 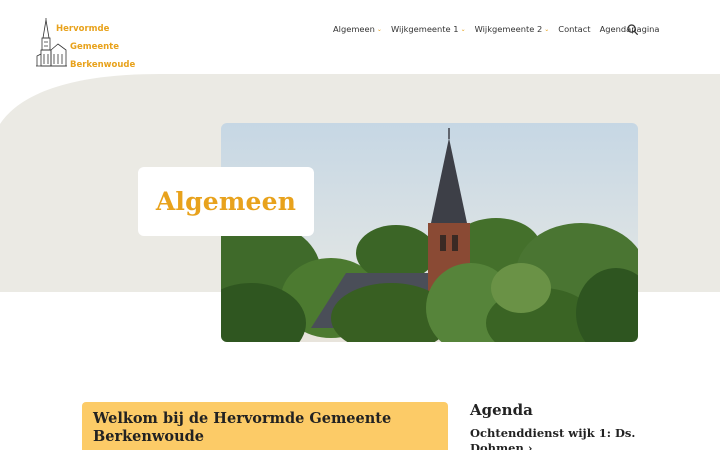 I want to click on nav-item-wijkgemeente-2: Wijkgemeente 2 ⌄, so click(x=512, y=29).